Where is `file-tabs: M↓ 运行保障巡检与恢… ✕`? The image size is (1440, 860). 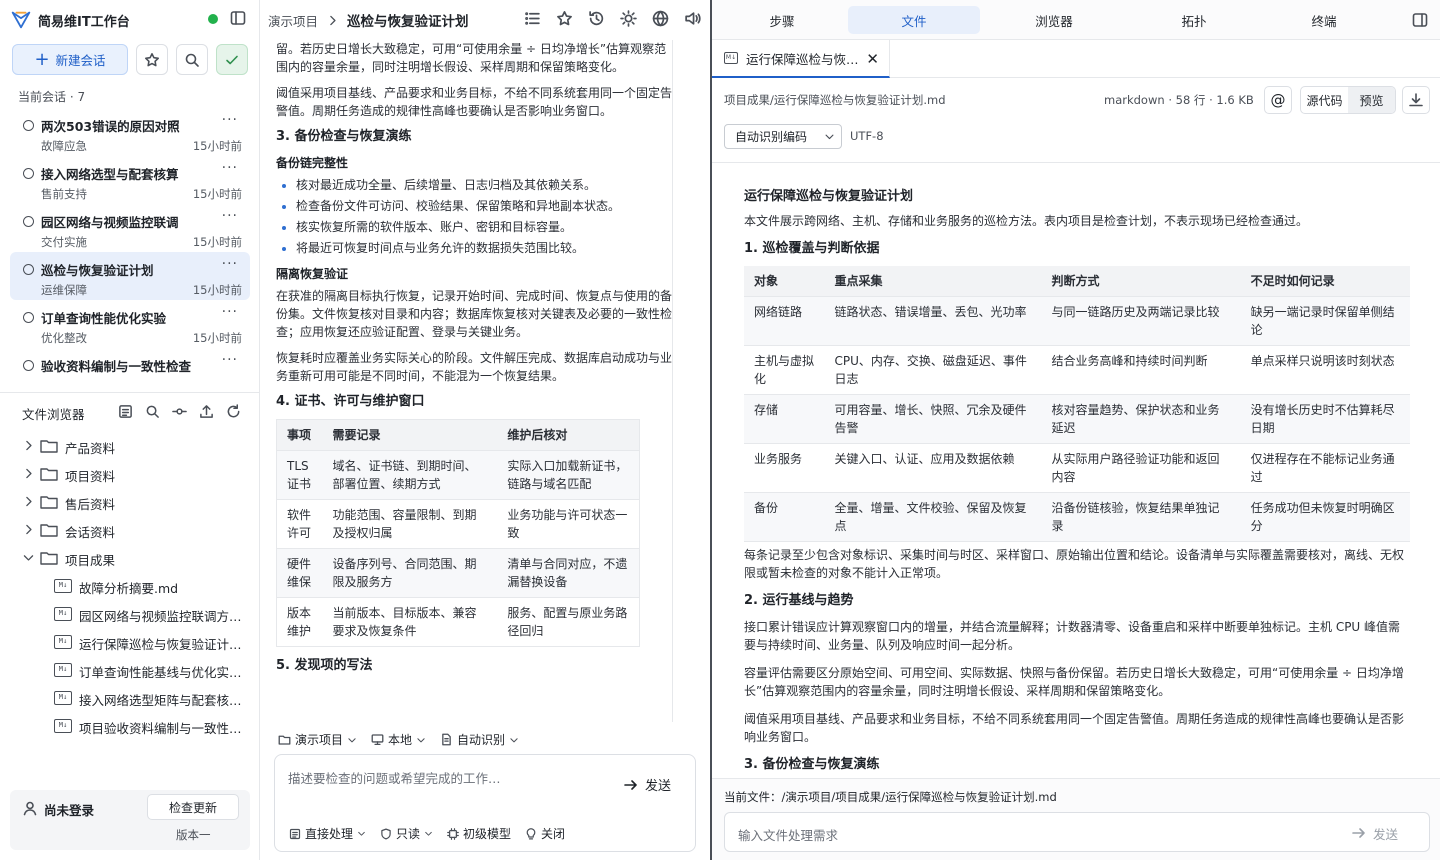 file-tabs: M↓ 运行保障巡检与恢… ✕ is located at coordinates (1076, 59).